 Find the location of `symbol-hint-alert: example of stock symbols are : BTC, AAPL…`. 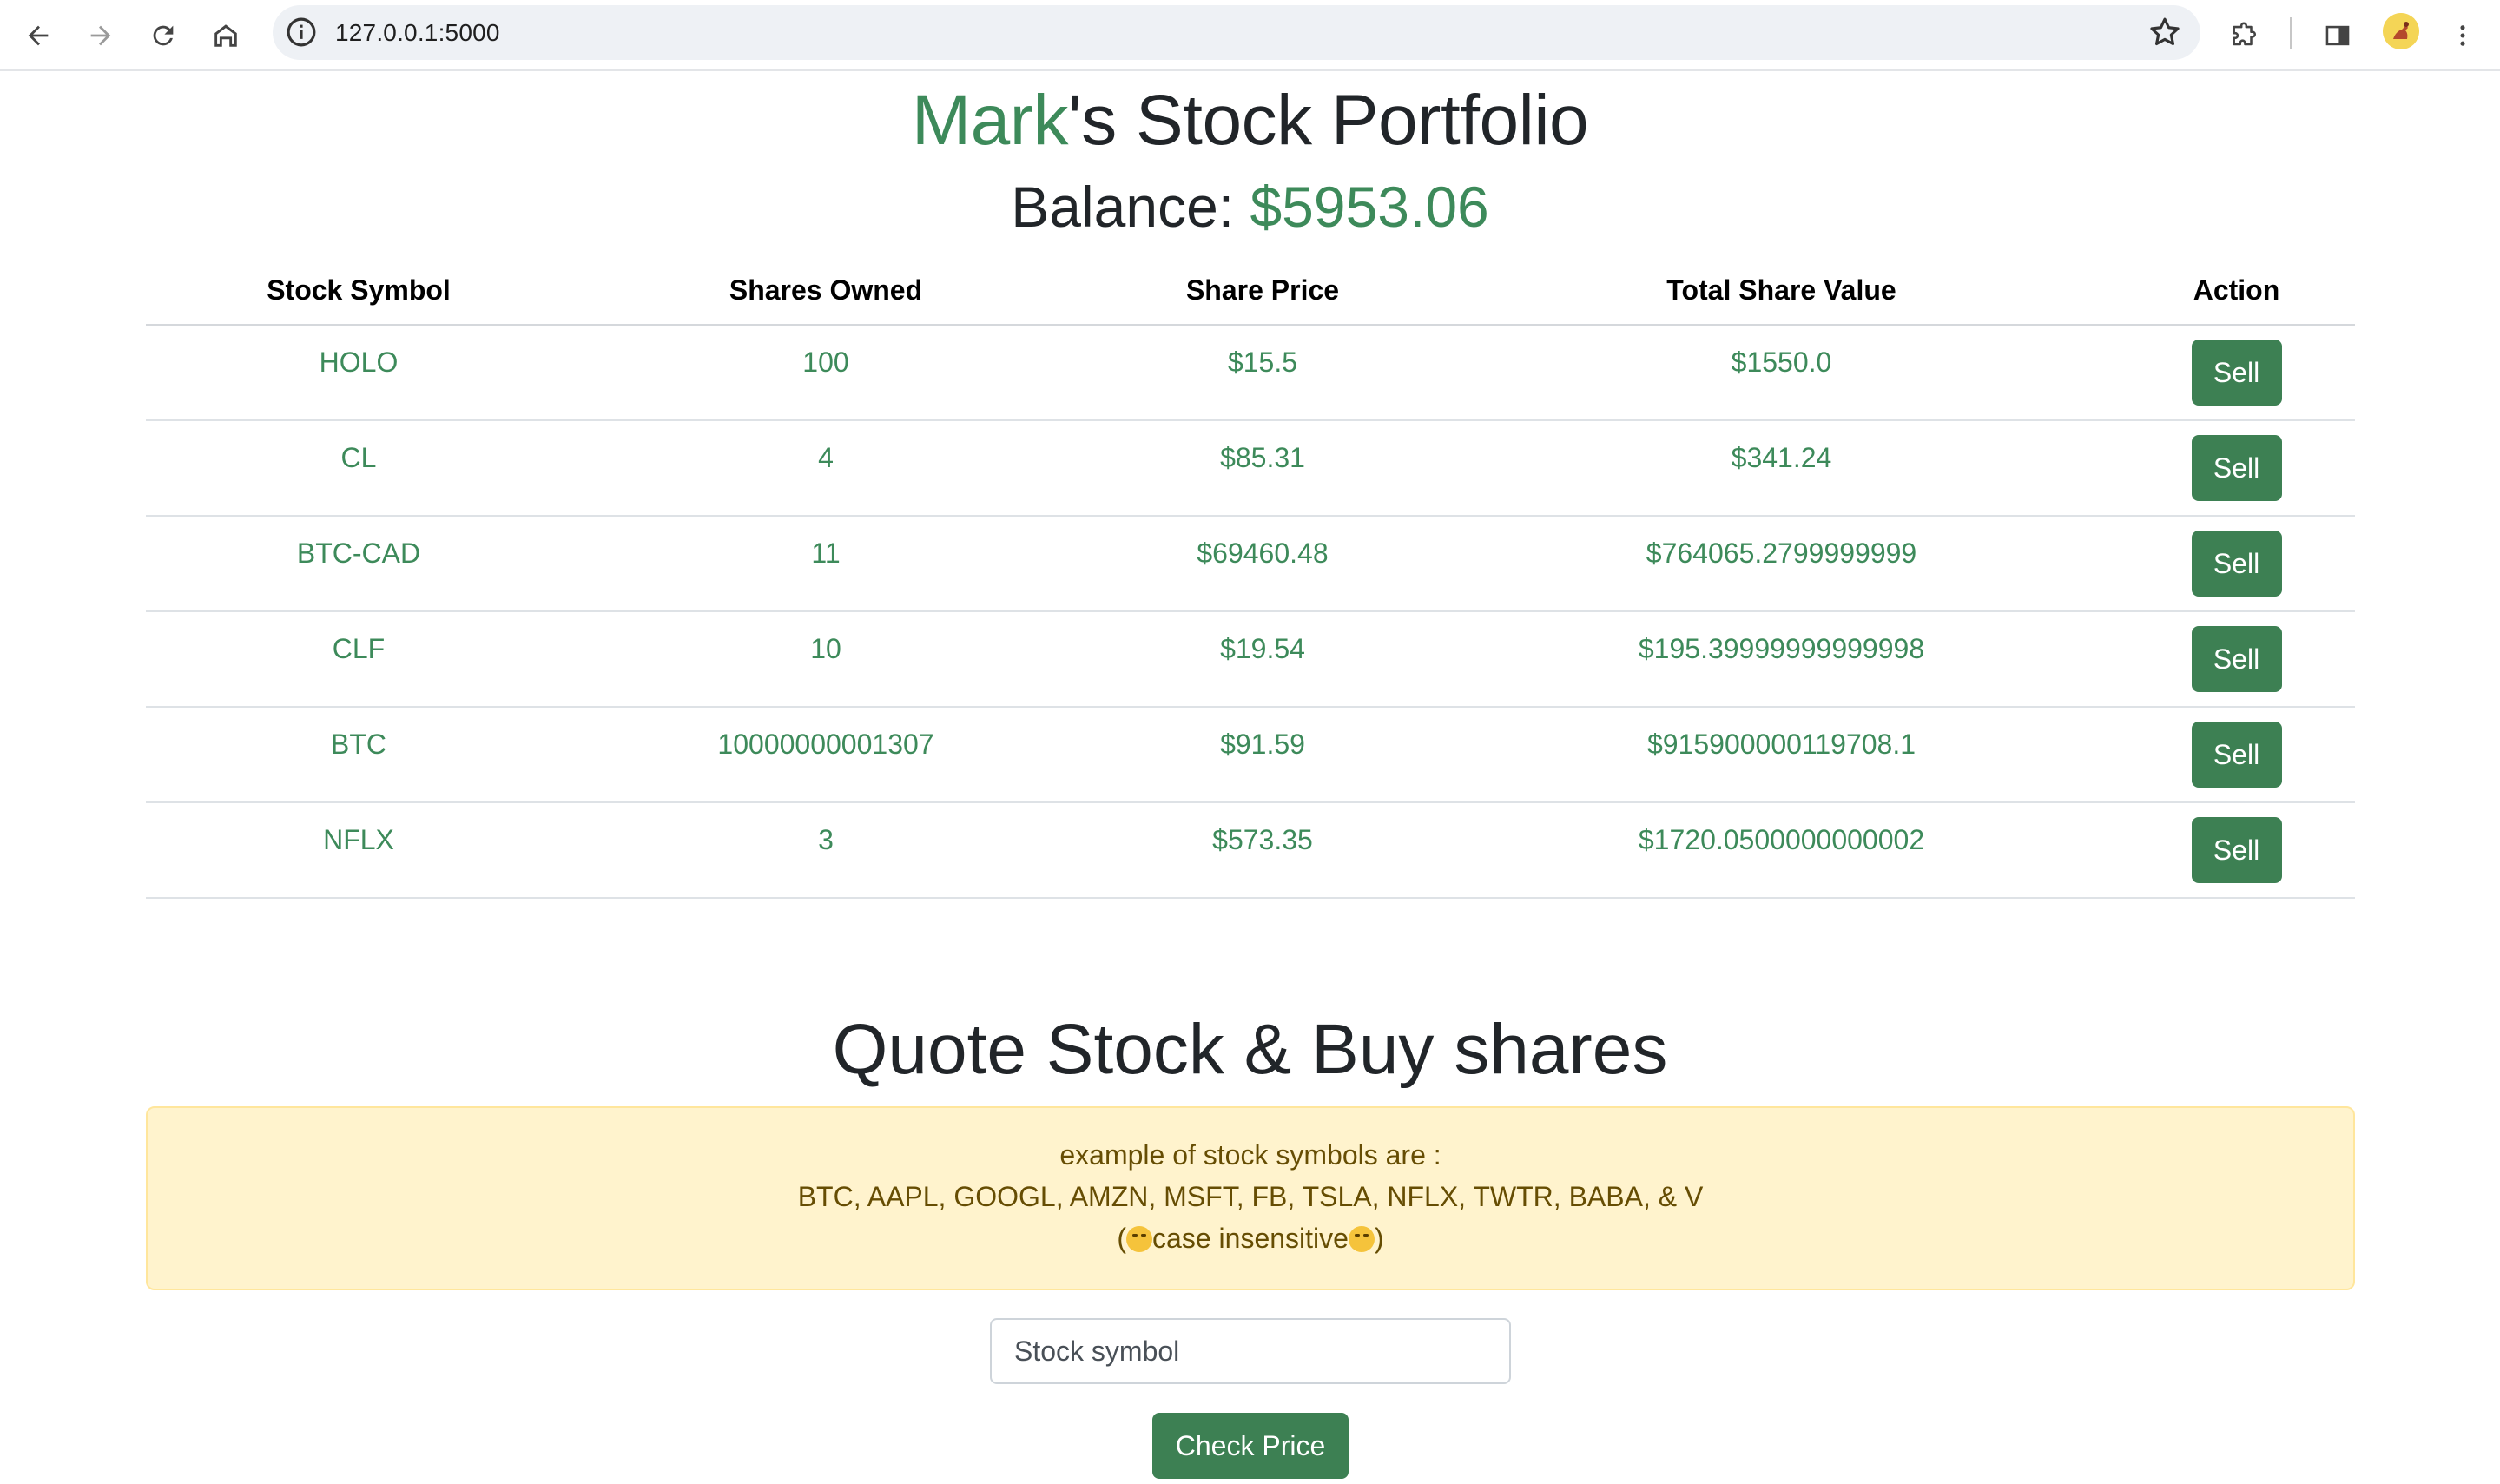

symbol-hint-alert: example of stock symbols are : BTC, AAPL… is located at coordinates (1250, 1198).